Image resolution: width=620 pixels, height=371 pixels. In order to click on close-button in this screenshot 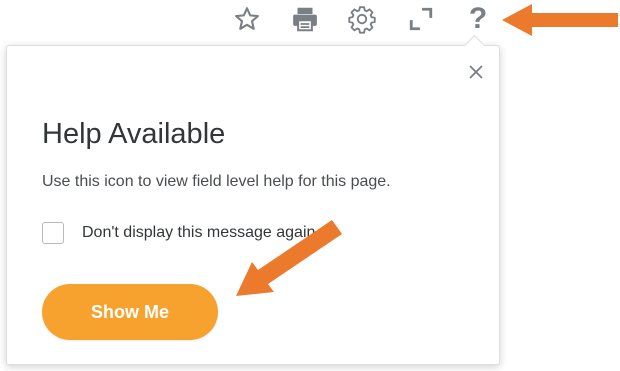, I will do `click(476, 72)`.